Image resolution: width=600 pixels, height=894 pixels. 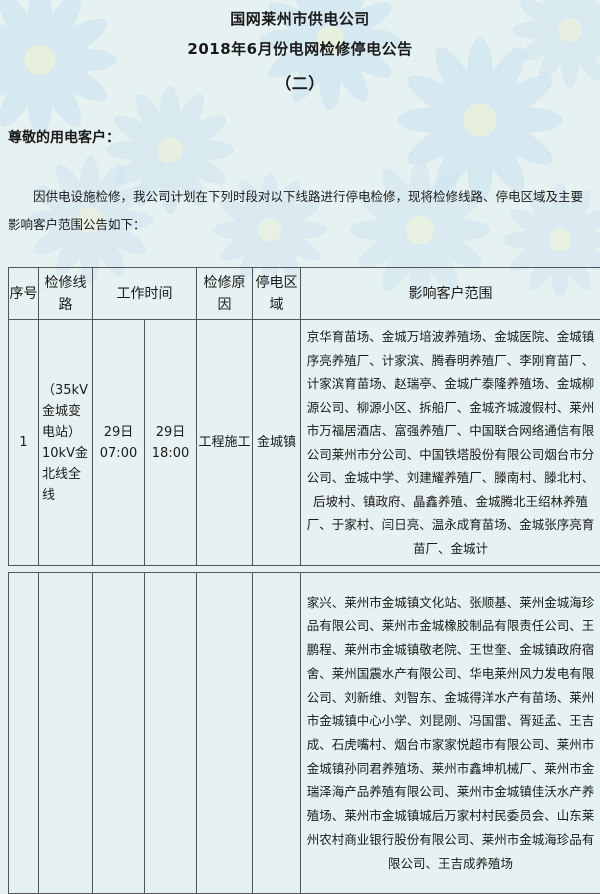 I want to click on row-line: （35kV金城变电站）10kV金北线全线, so click(x=65, y=442).